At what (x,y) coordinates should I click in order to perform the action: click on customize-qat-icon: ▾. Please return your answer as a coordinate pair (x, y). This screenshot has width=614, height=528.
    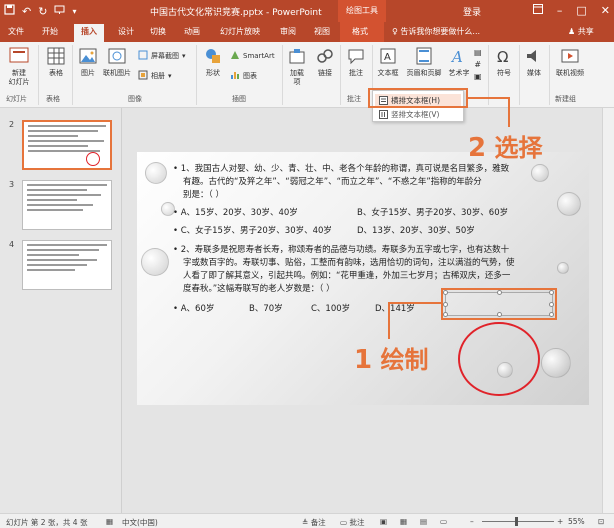
    Looking at the image, I should click on (74, 11).